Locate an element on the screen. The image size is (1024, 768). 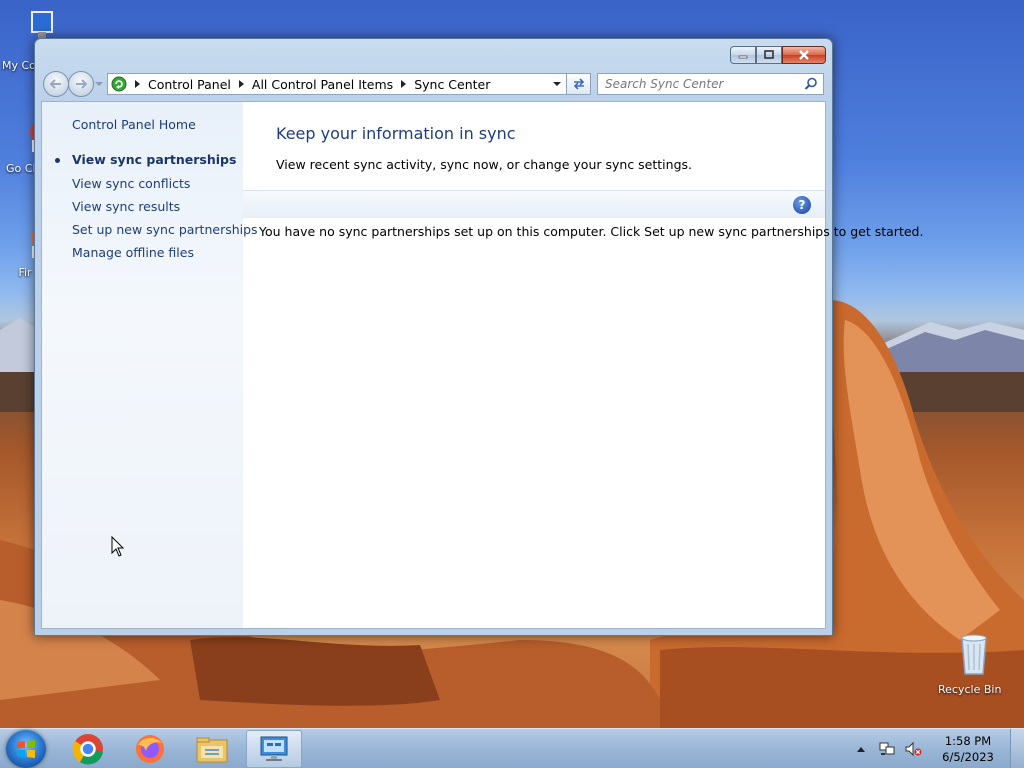
set-up-new-sync-partnerships-link: Set up new sync partnerships is located at coordinates (165, 229).